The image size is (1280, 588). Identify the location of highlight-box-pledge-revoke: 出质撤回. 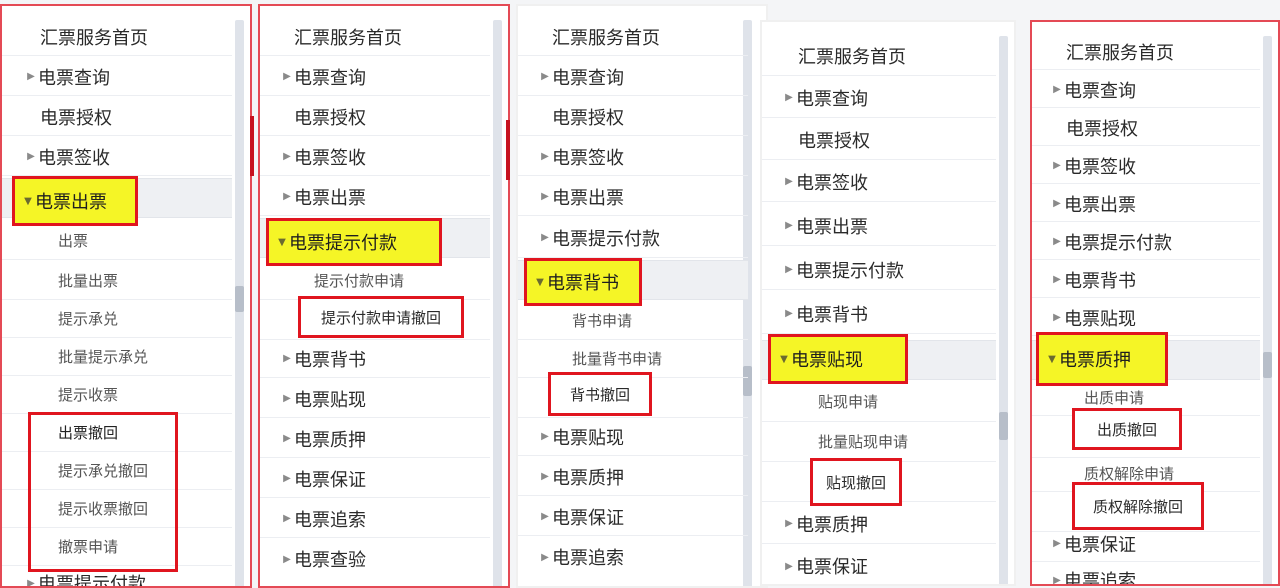
(1127, 429).